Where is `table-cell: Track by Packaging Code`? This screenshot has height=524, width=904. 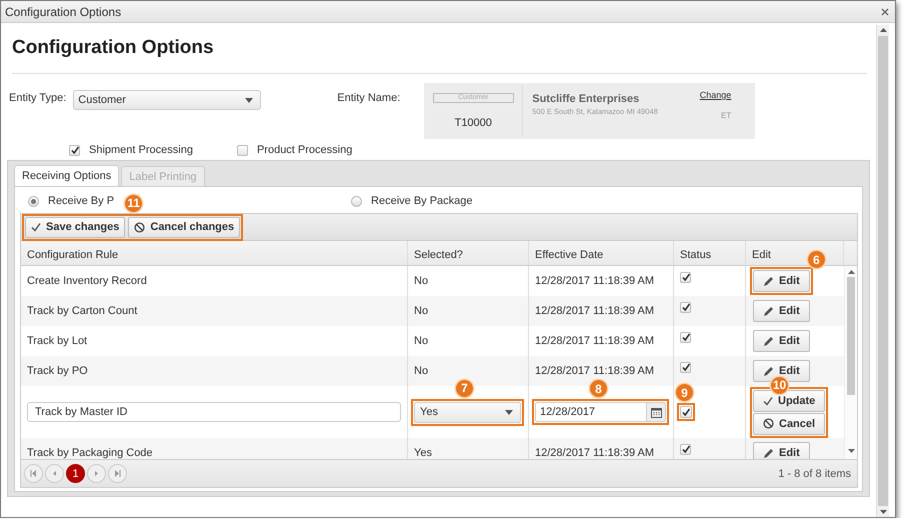
table-cell: Track by Packaging Code is located at coordinates (90, 453).